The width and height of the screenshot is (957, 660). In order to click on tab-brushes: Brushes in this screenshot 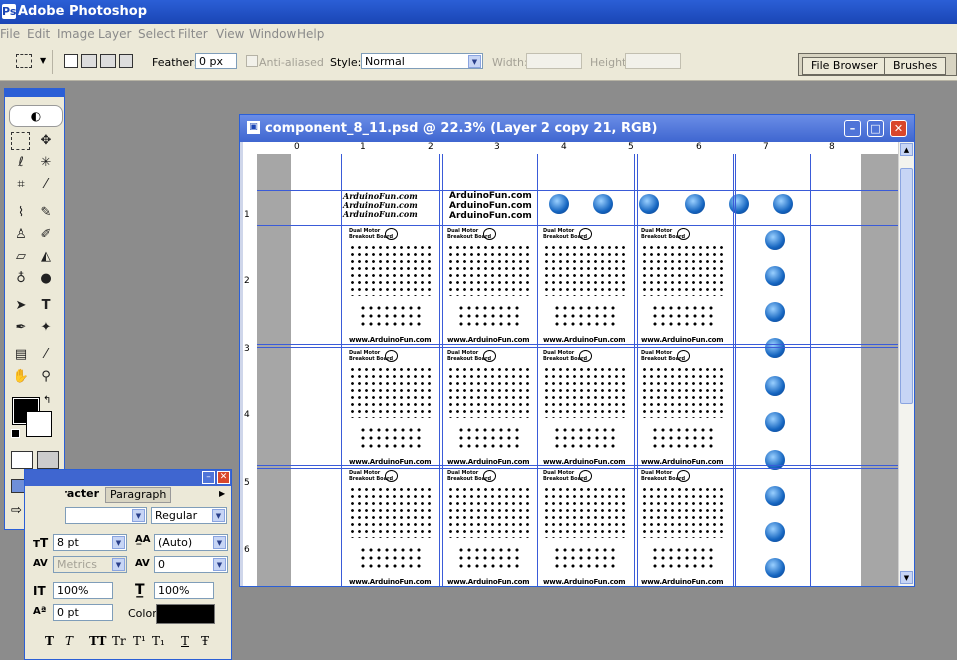, I will do `click(915, 66)`.